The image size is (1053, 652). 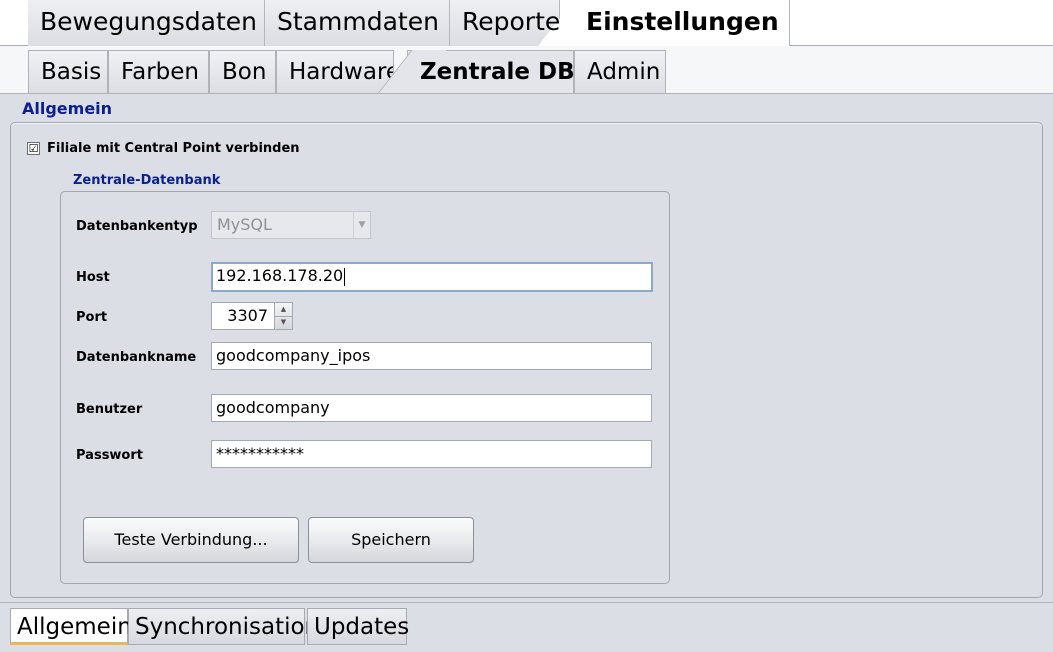 I want to click on user-input: goodcompany, so click(x=431, y=408).